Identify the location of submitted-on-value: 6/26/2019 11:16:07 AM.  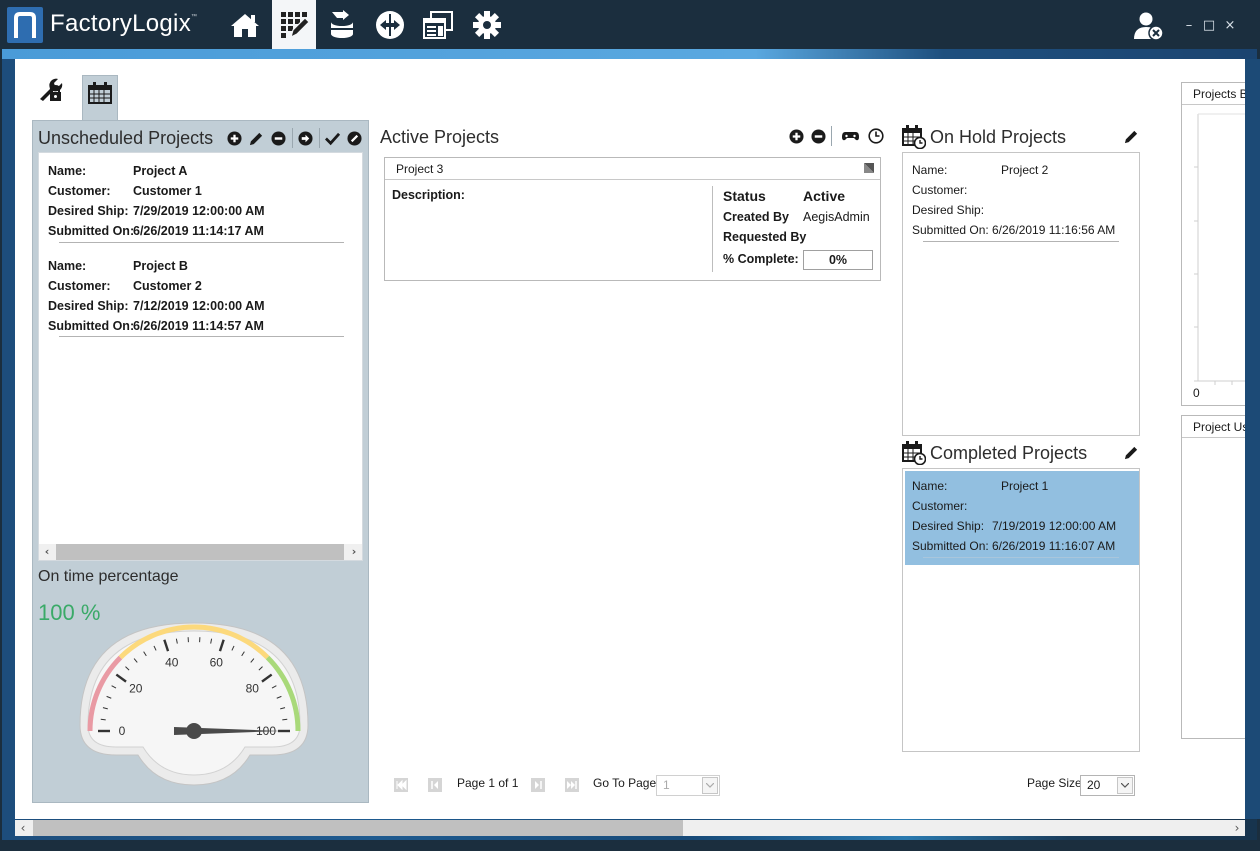
(1054, 546).